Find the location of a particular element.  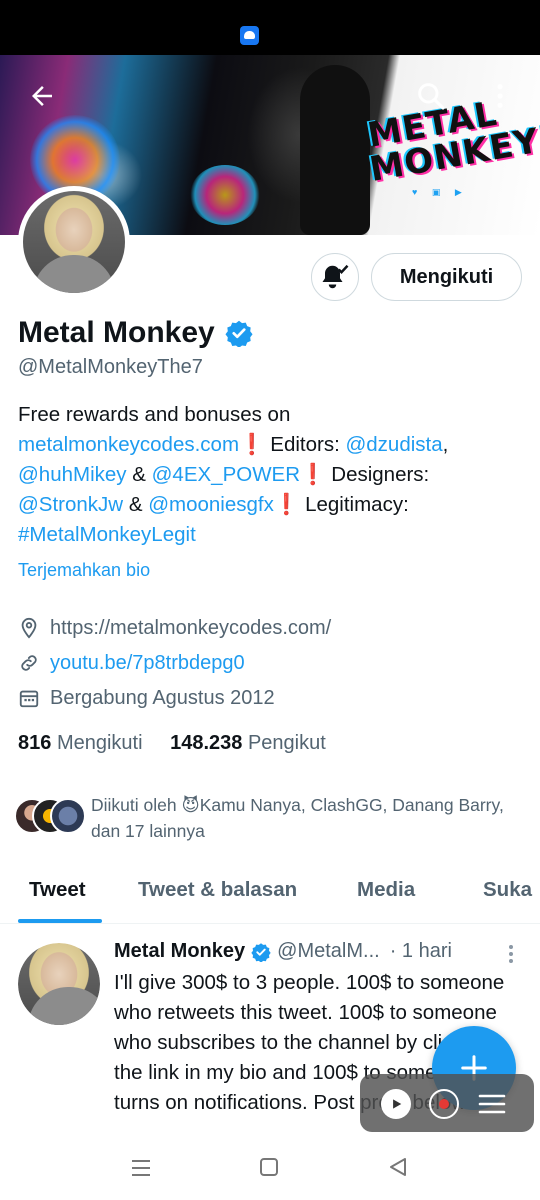

nav-home-icon is located at coordinates (269, 1167).